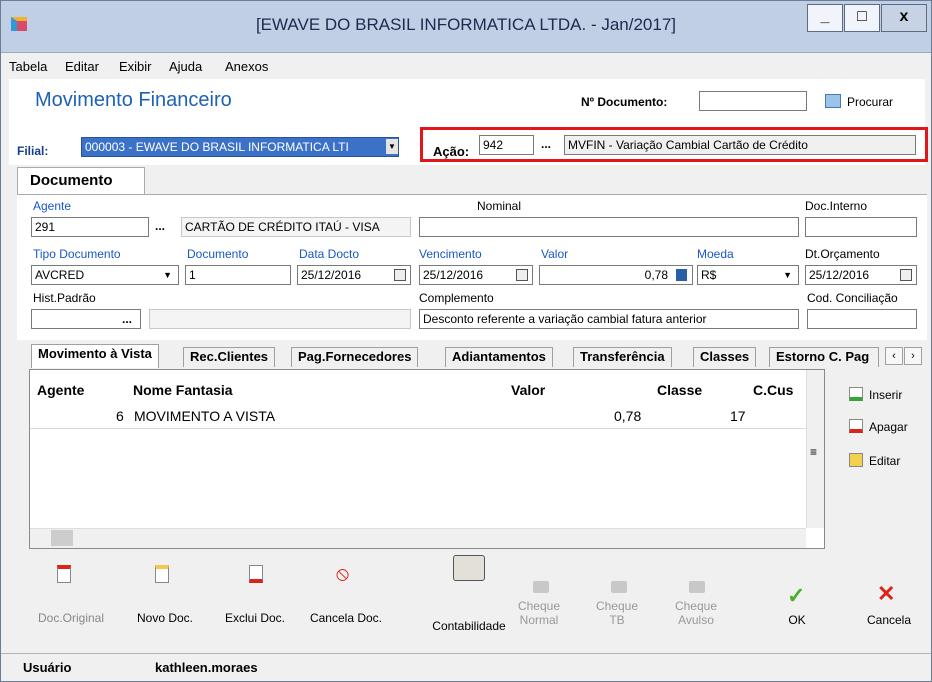 The width and height of the screenshot is (932, 682). I want to click on dt-orcamento-input: 25/12/2016, so click(861, 275).